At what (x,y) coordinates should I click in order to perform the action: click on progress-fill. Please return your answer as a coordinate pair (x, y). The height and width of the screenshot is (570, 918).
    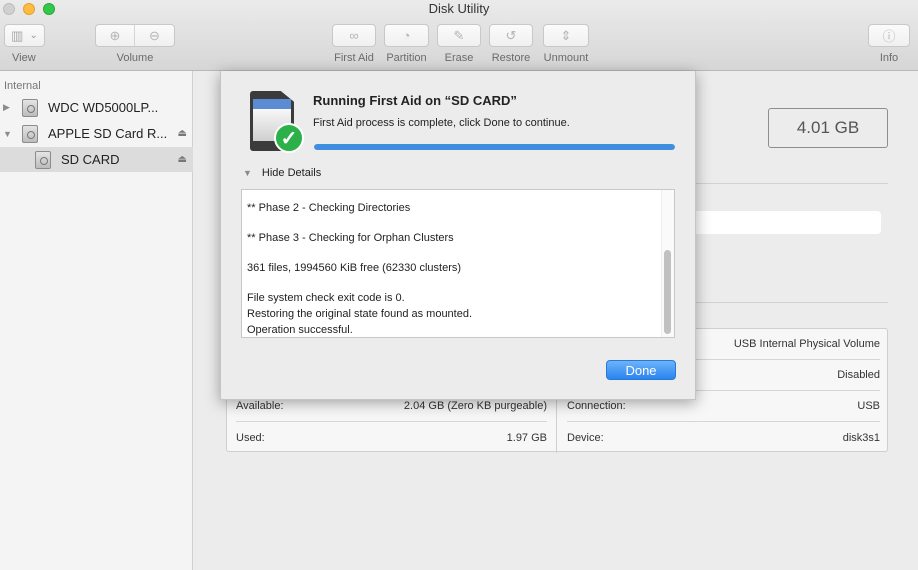
    Looking at the image, I should click on (494, 147).